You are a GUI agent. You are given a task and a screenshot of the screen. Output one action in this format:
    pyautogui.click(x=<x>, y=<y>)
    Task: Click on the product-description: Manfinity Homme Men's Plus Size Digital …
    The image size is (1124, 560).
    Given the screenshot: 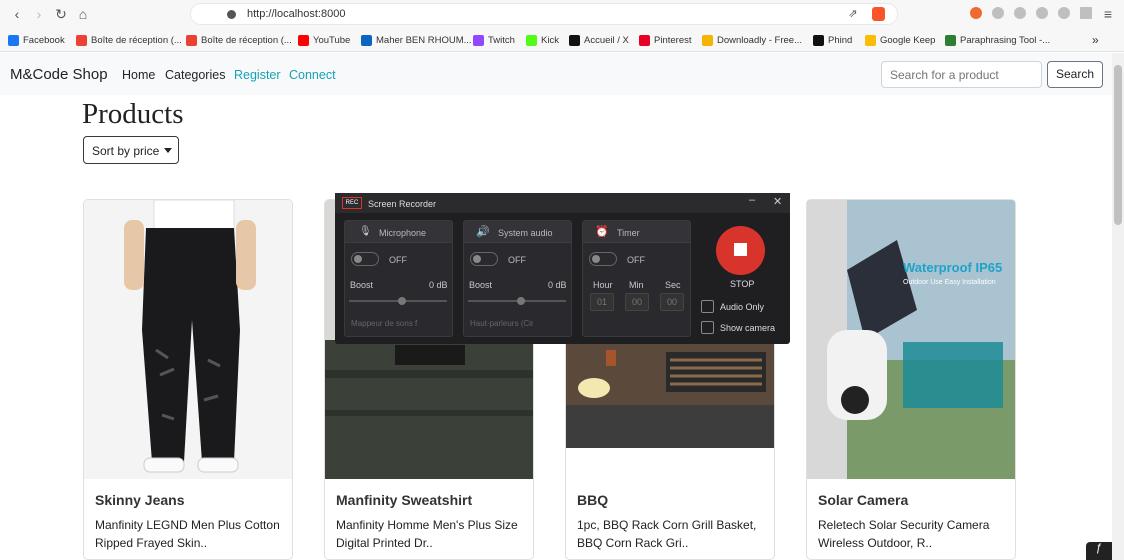 What is the action you would take?
    pyautogui.click(x=427, y=534)
    